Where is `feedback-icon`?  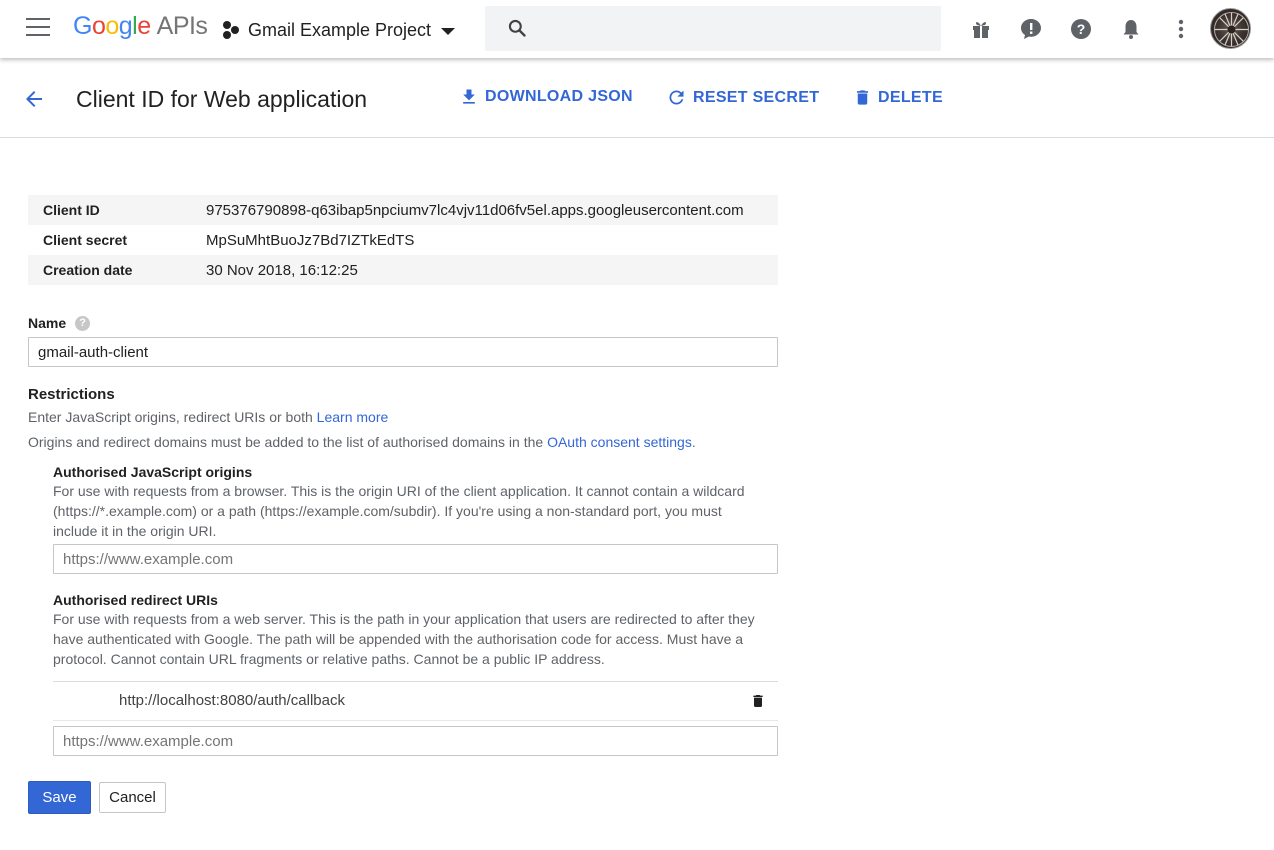
feedback-icon is located at coordinates (1031, 29).